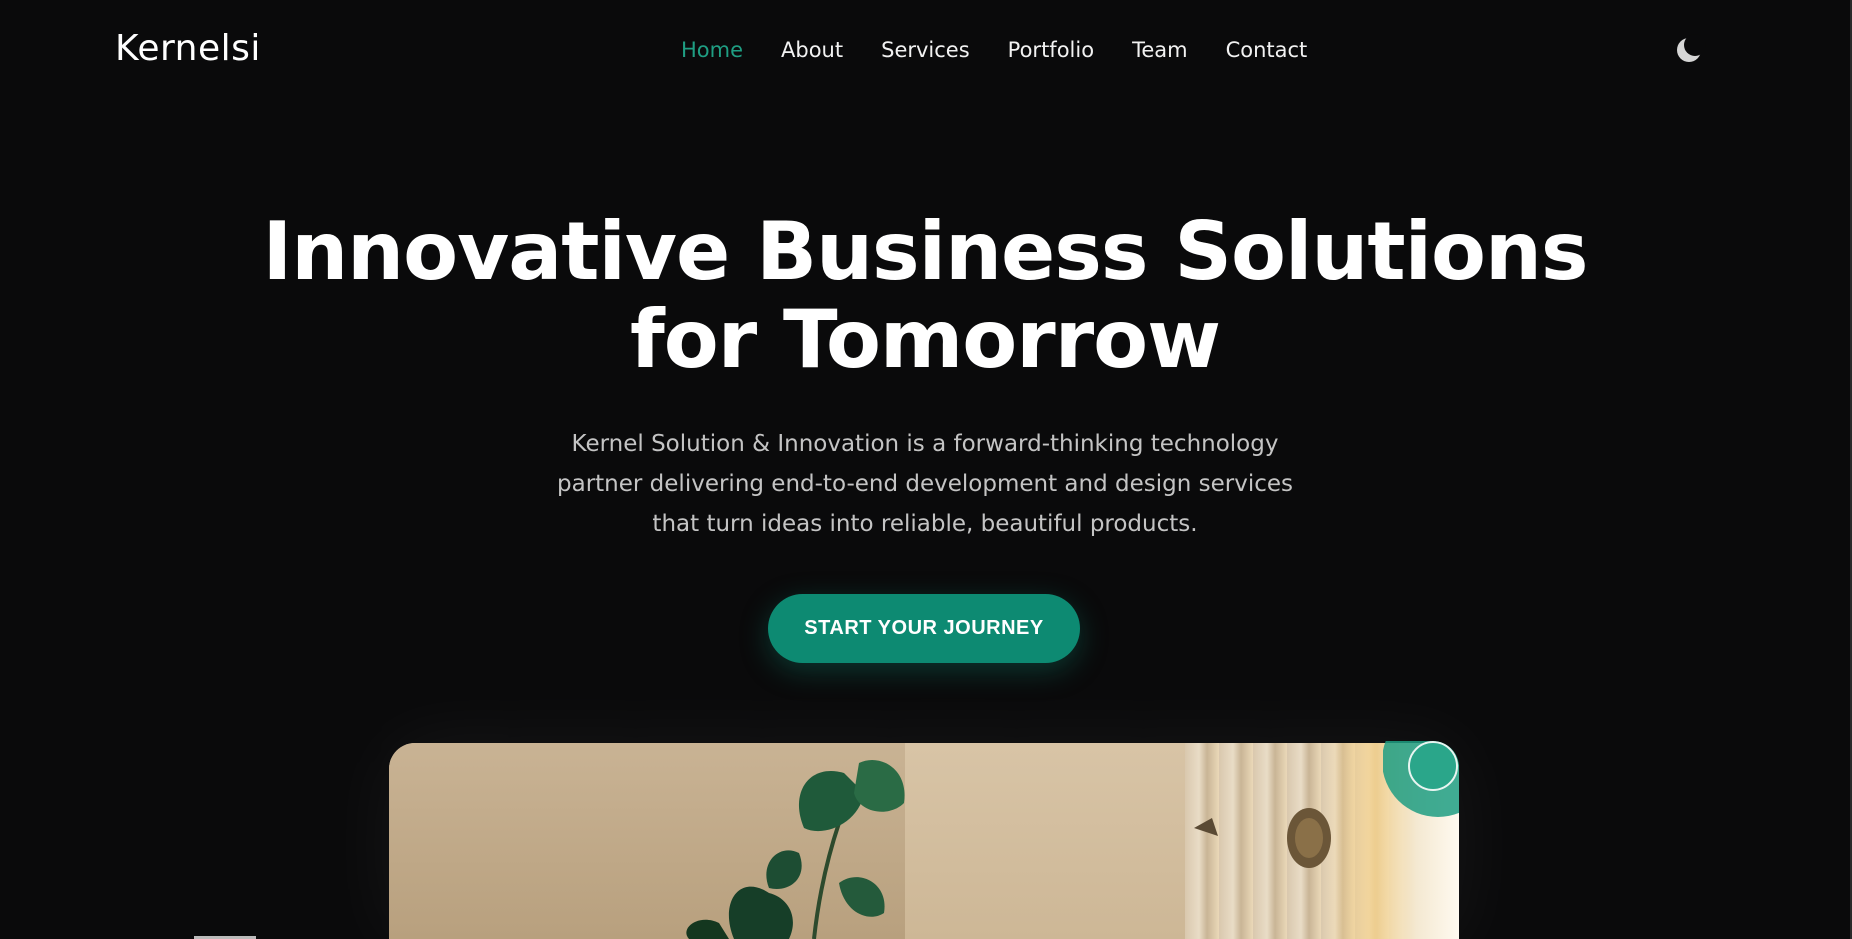  I want to click on nav-link-contact: Contact, so click(1267, 50).